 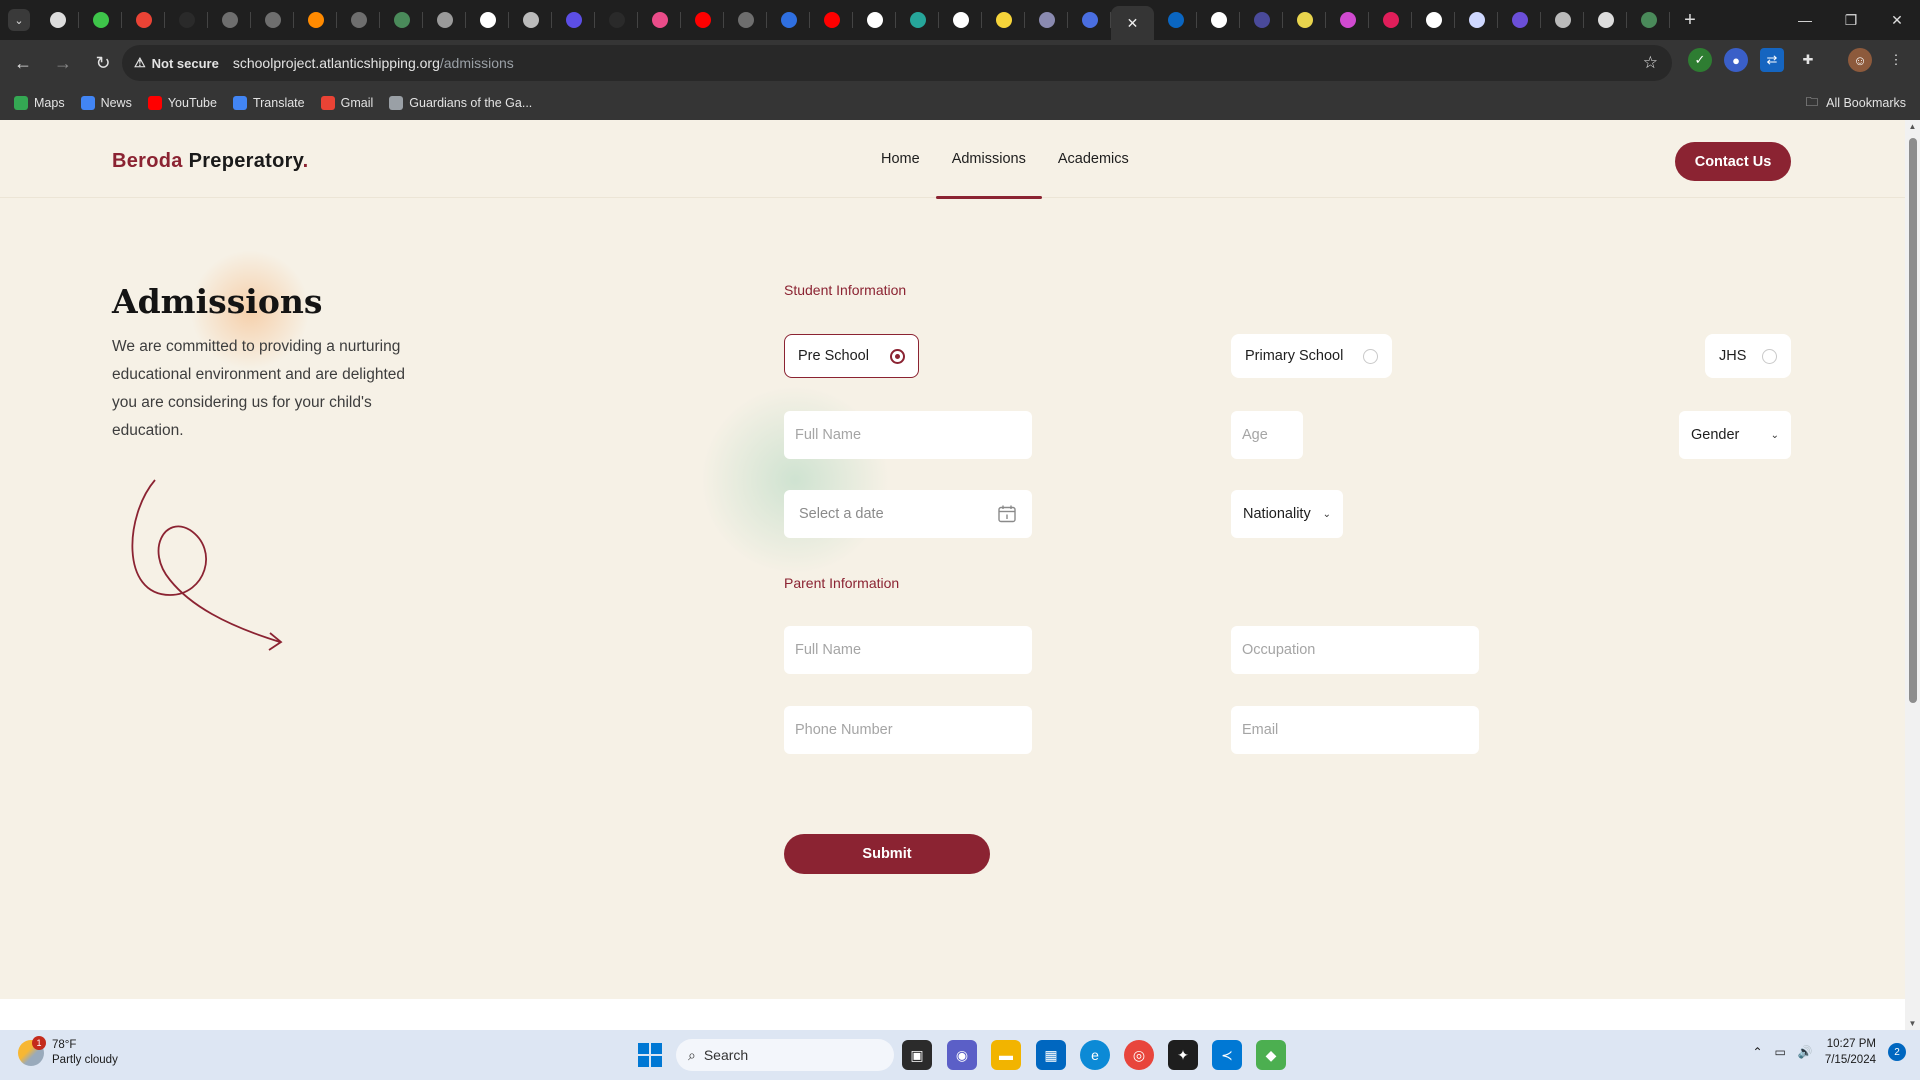 I want to click on shield-extension-icon: ✓, so click(x=1700, y=60).